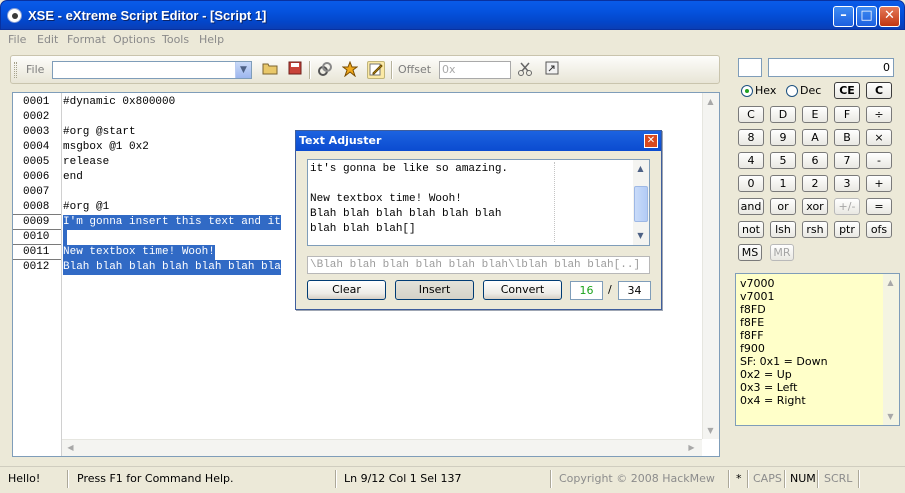 The width and height of the screenshot is (905, 493). What do you see at coordinates (843, 16) in the screenshot?
I see `minimize-button: –` at bounding box center [843, 16].